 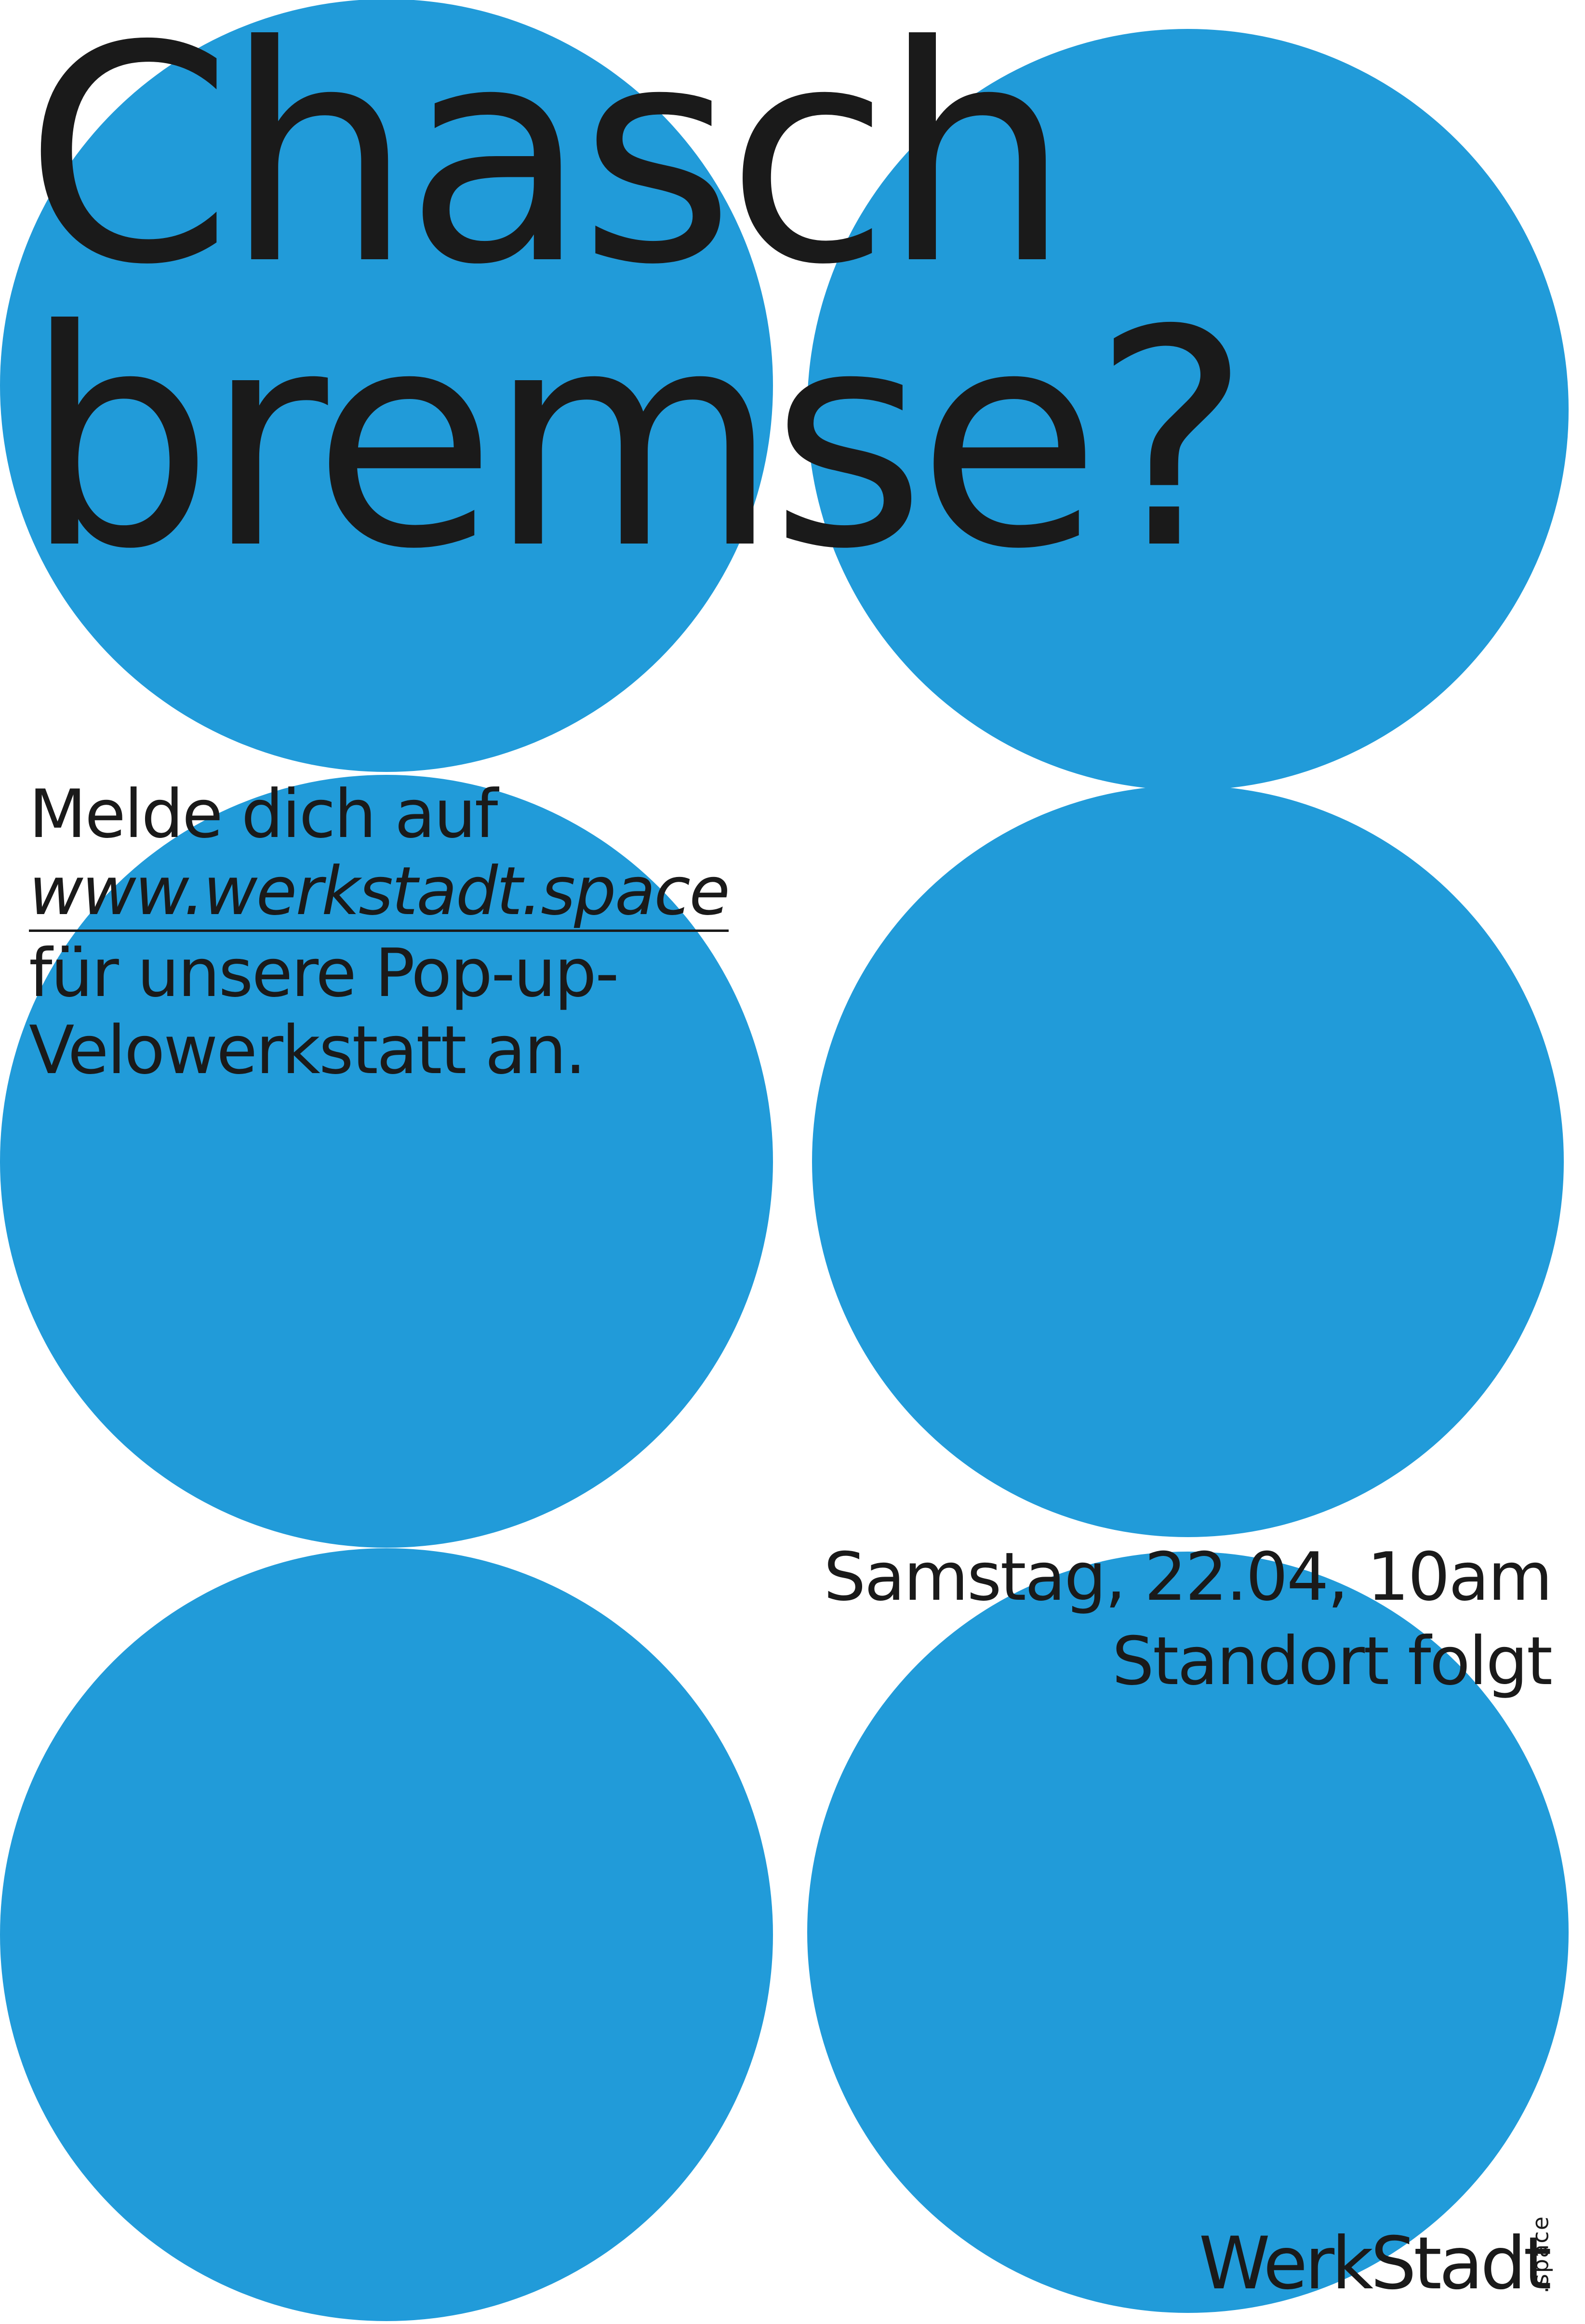 I want to click on website-link: www.werkstadt.space, so click(x=380, y=893).